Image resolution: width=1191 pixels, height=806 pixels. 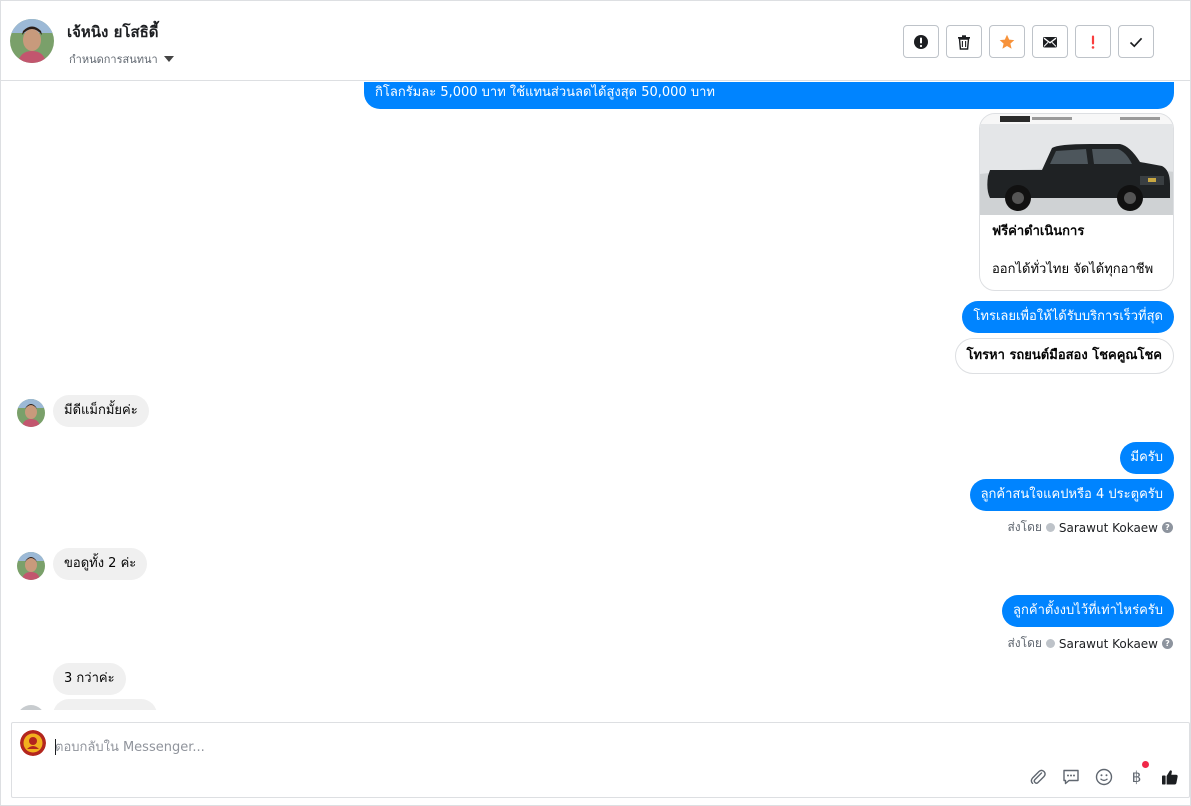 I want to click on exclamation-icon, so click(x=1093, y=42).